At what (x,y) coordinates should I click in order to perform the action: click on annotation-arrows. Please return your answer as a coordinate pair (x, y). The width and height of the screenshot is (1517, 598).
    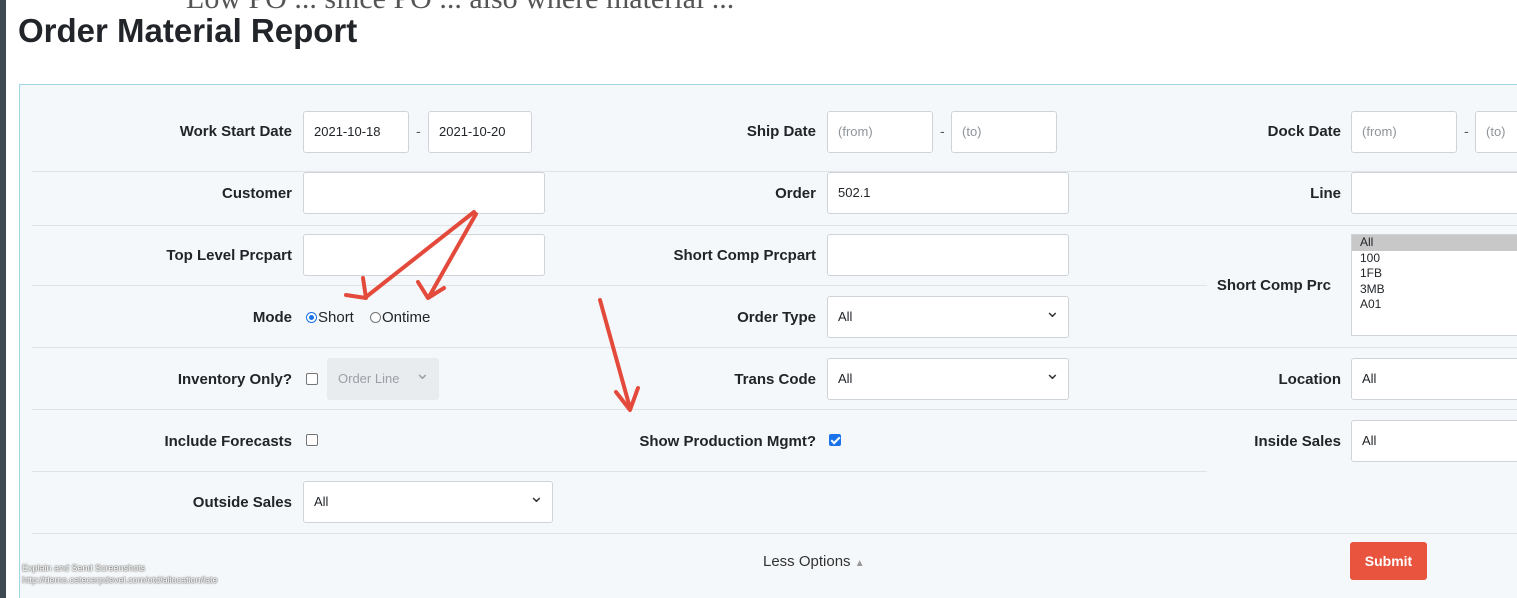
    Looking at the image, I should click on (492, 311).